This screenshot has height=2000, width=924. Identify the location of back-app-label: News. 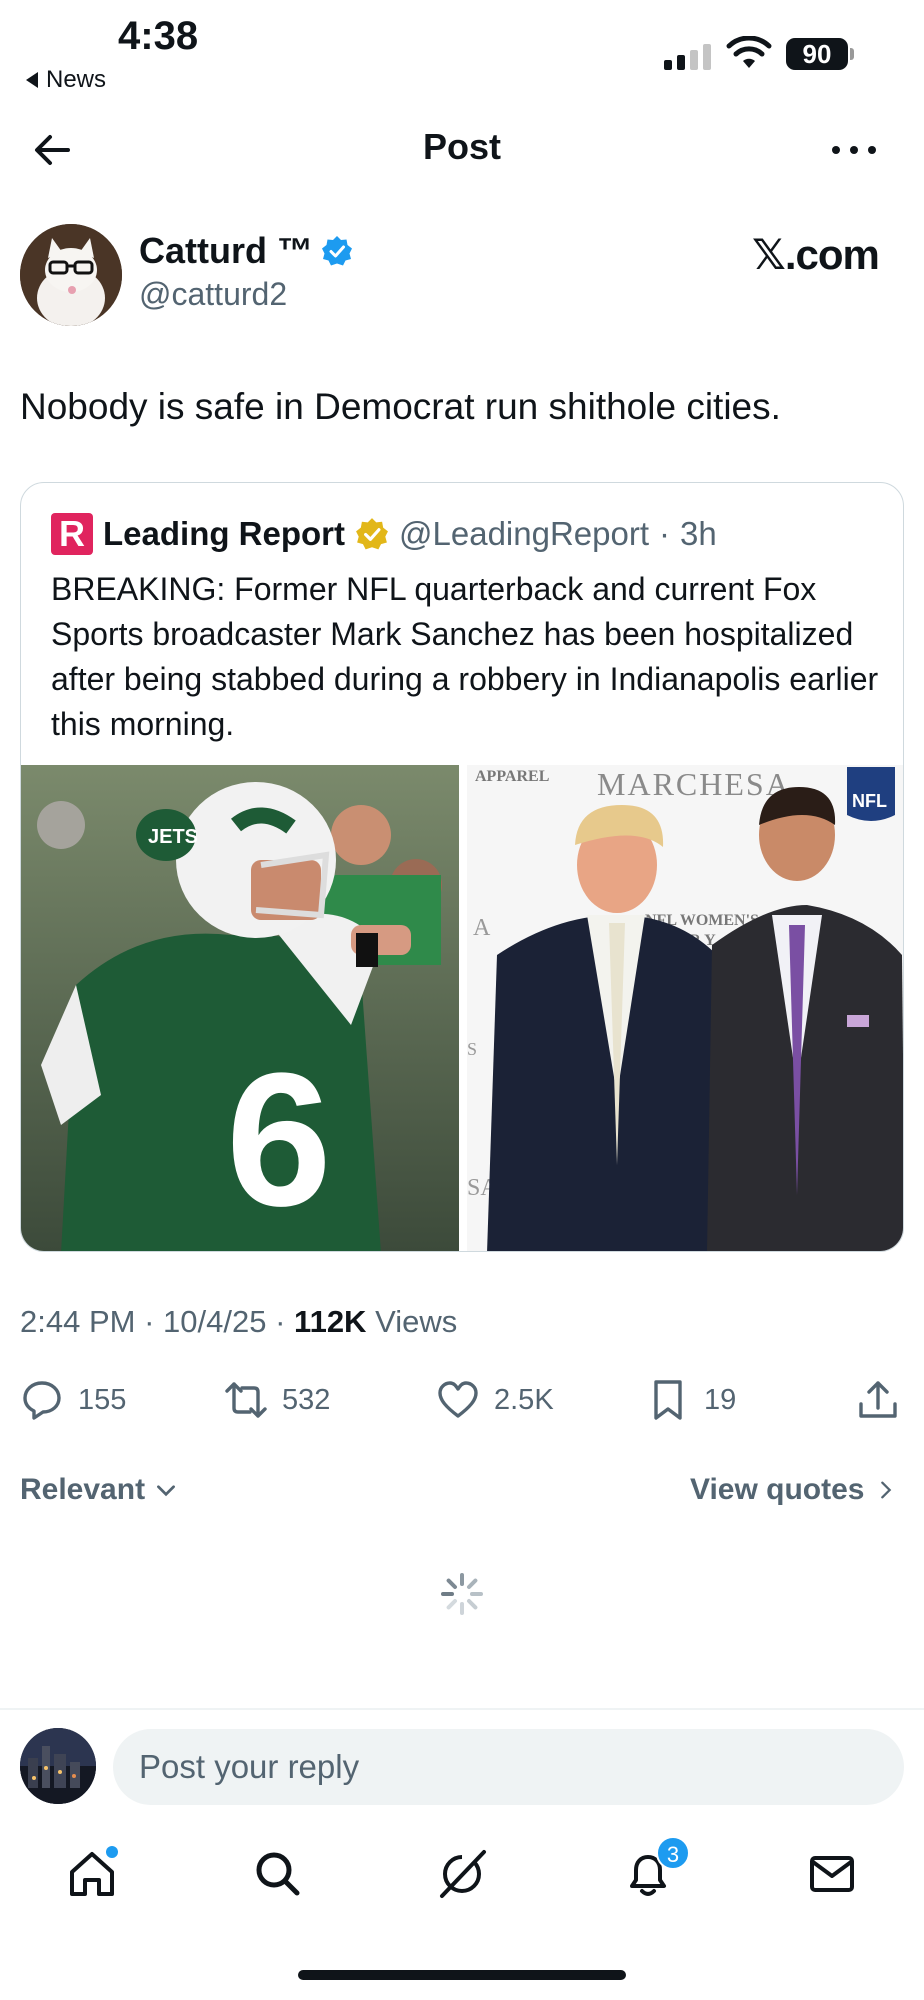
(76, 79).